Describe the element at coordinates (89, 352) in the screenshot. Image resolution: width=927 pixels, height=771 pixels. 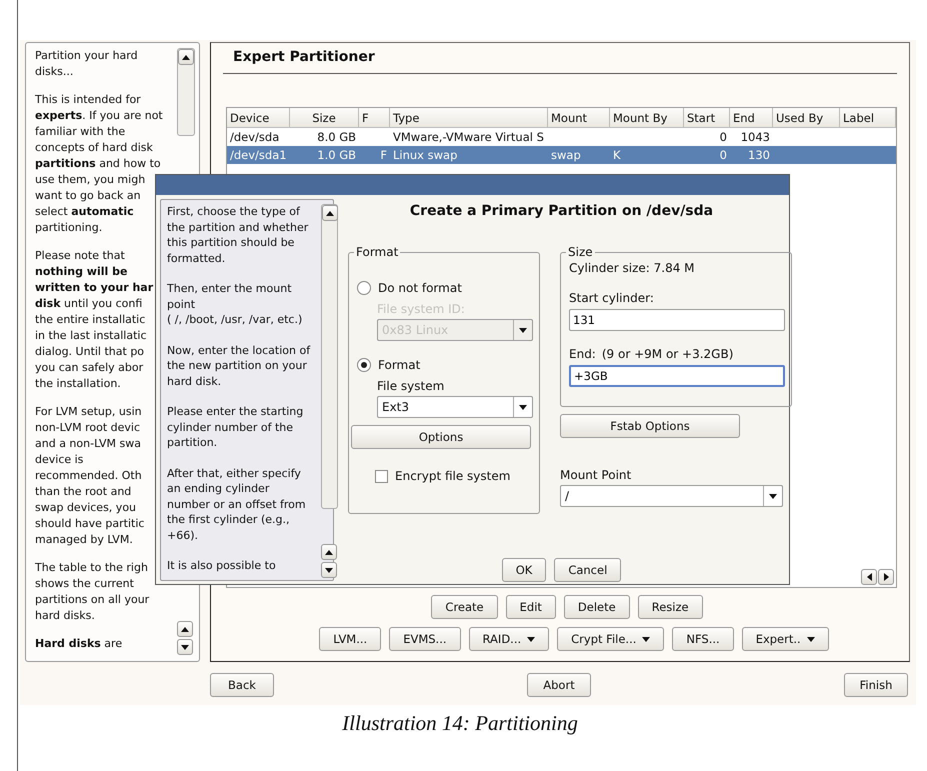
I see `help-text-line: dialog. Until that po` at that location.